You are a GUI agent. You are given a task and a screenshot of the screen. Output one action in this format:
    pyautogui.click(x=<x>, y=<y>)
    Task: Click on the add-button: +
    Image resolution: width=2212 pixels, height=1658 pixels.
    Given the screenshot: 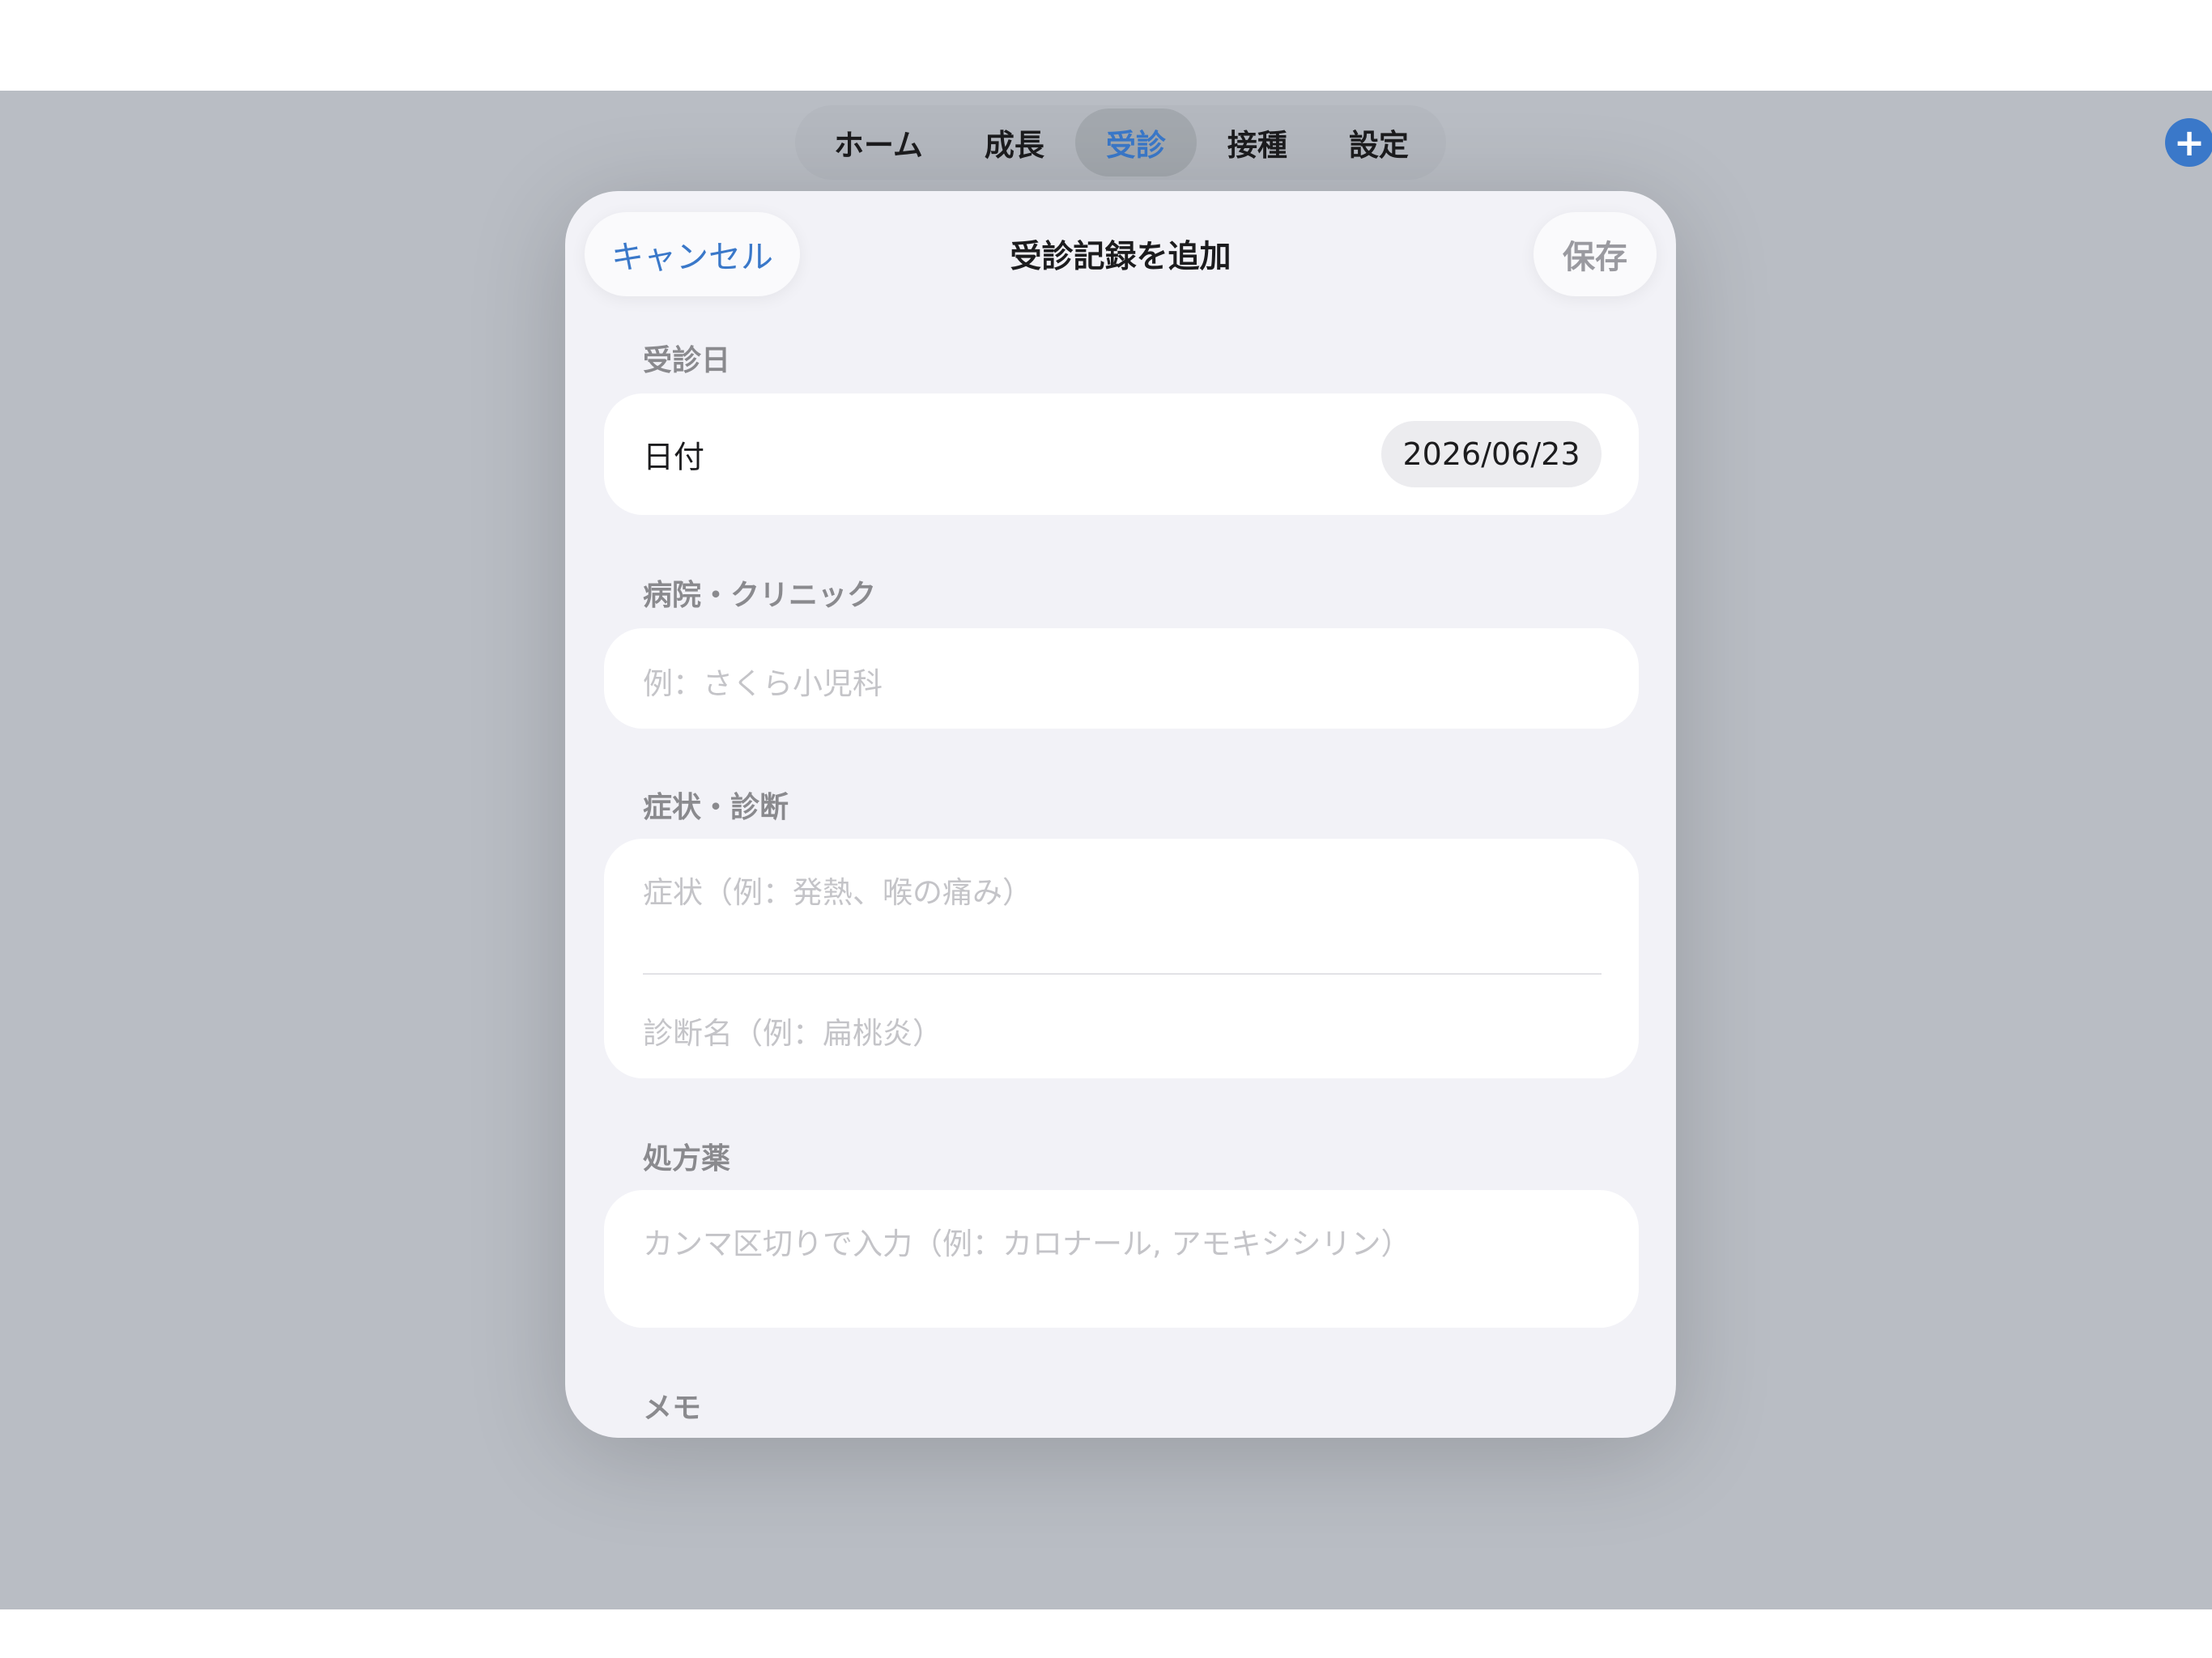 What is the action you would take?
    pyautogui.click(x=2188, y=142)
    